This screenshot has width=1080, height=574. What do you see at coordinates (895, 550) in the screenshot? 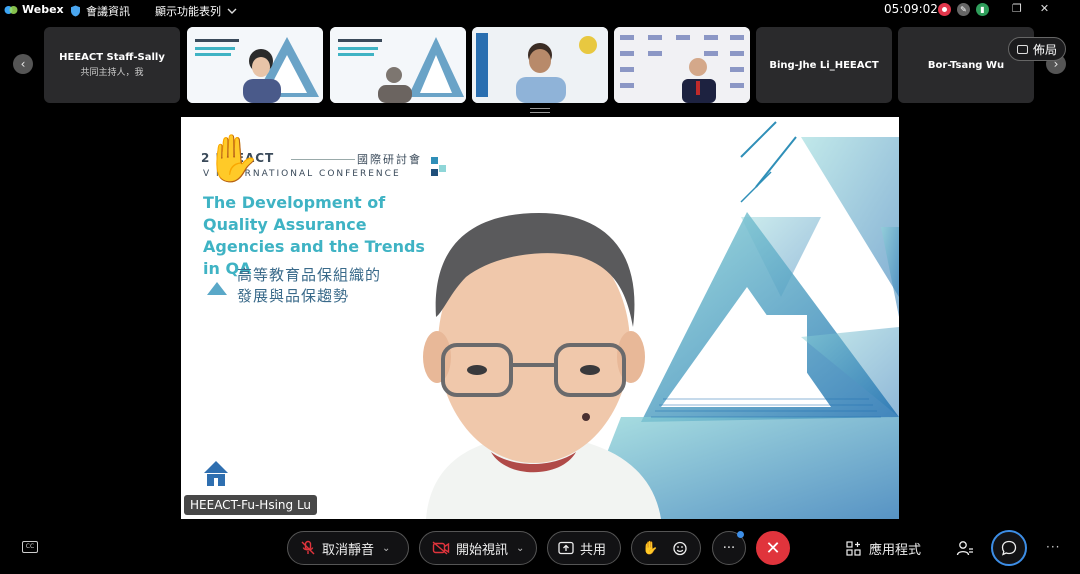
I see `apps-label: 應用程式` at bounding box center [895, 550].